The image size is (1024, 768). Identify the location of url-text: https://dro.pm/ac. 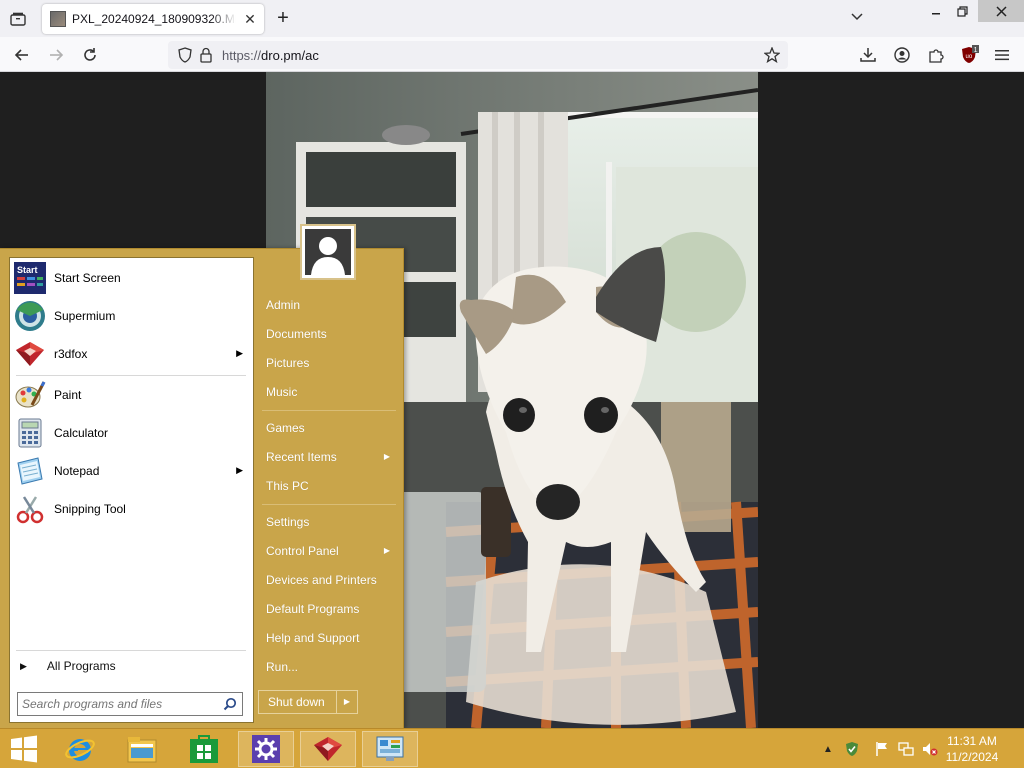
(270, 55).